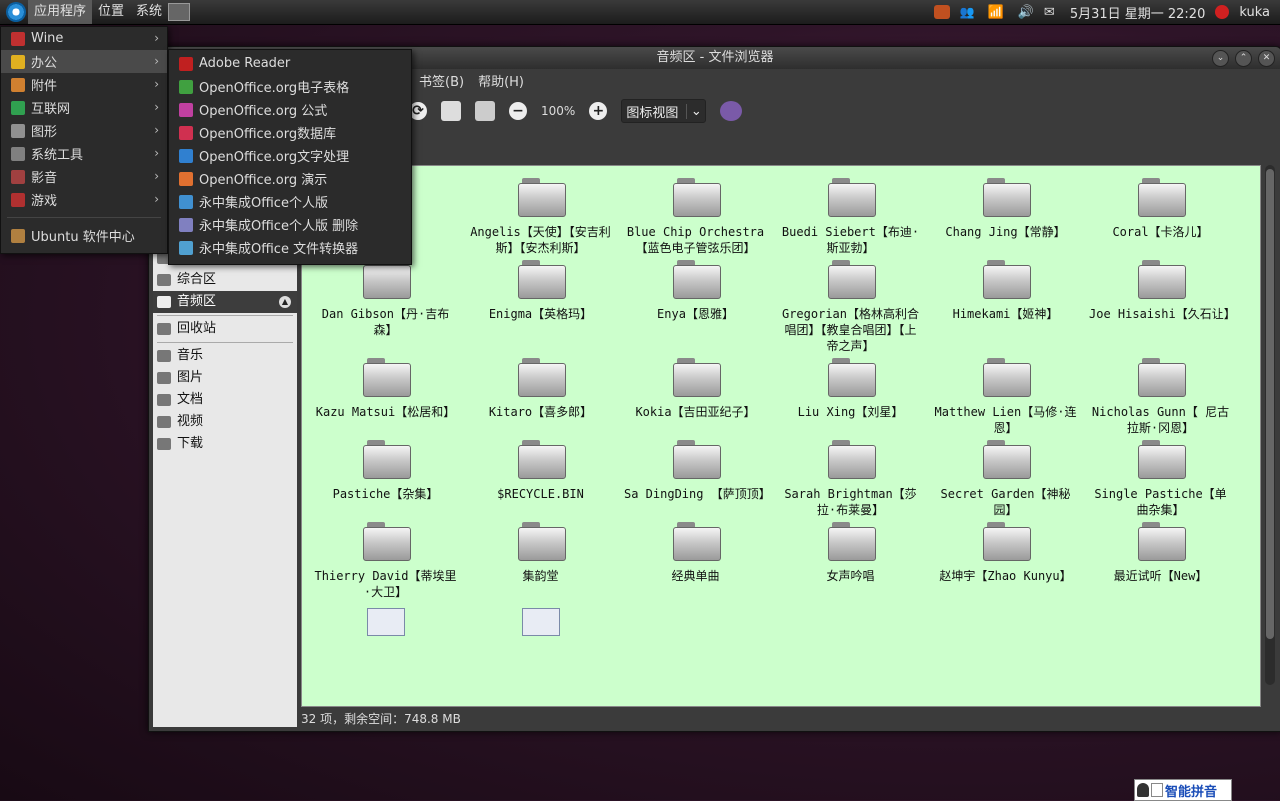 Image resolution: width=1280 pixels, height=801 pixels. I want to click on volume-icon: 🔊, so click(1026, 12).